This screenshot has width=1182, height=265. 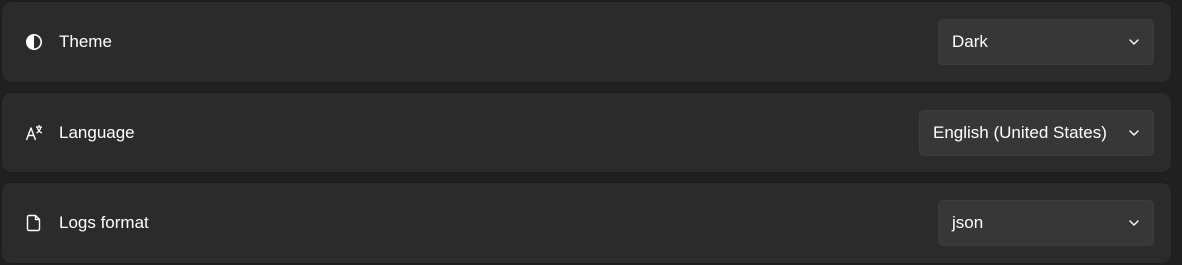 I want to click on document-icon, so click(x=34, y=223).